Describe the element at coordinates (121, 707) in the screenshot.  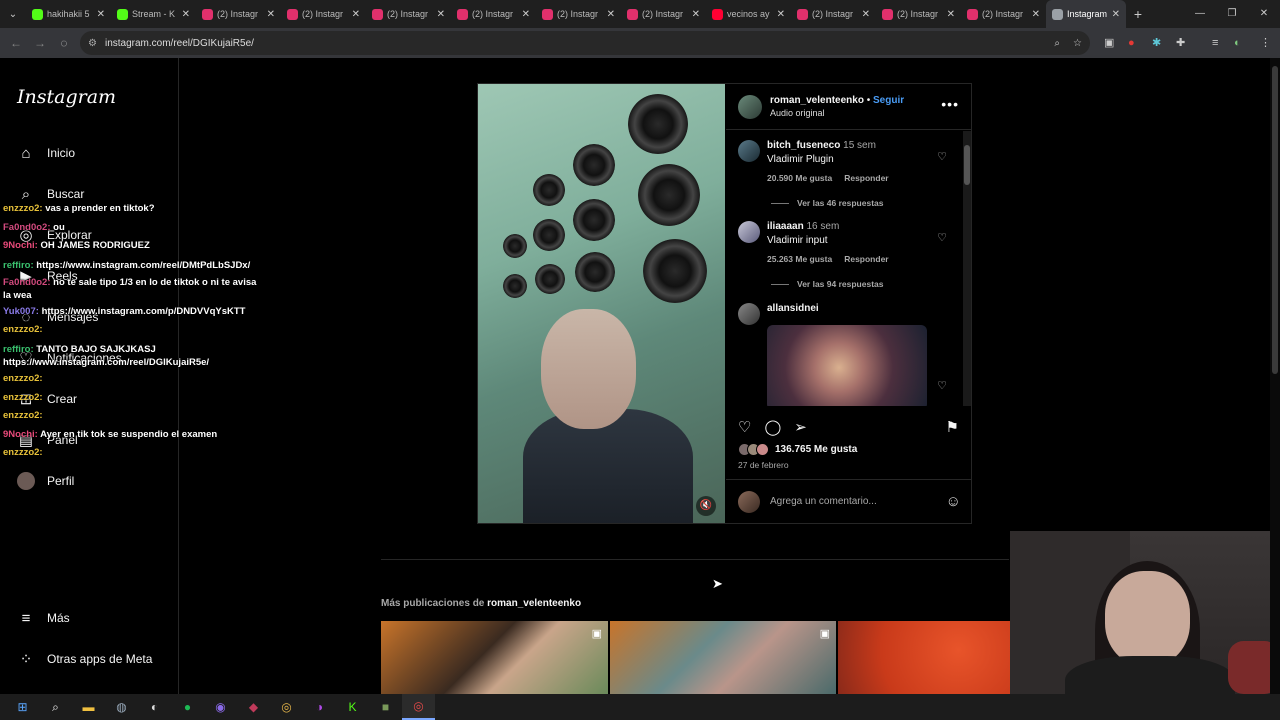
I see `steam-icon: ◍` at that location.